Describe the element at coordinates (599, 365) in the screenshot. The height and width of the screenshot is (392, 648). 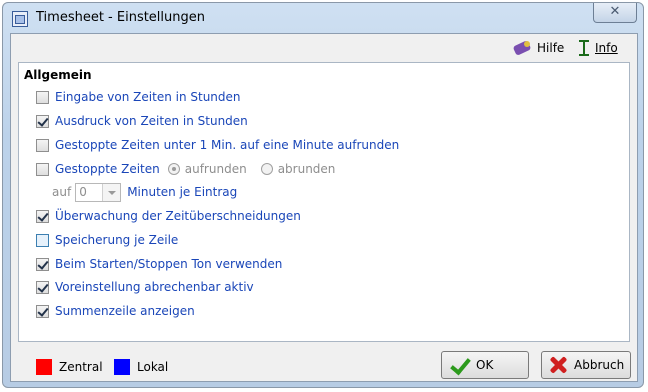
I see `cancel-label: Abbruch` at that location.